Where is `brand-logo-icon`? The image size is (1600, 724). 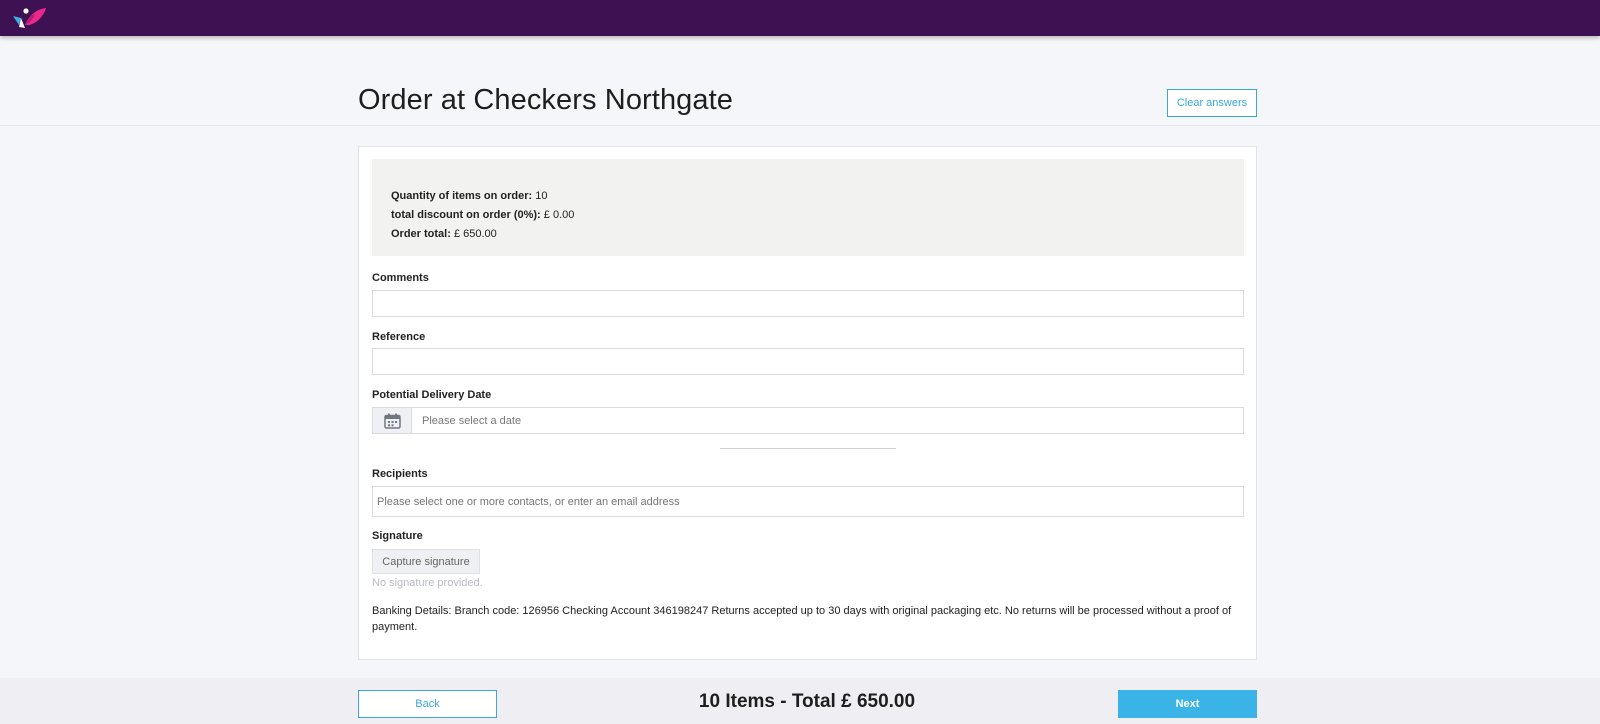
brand-logo-icon is located at coordinates (29, 18).